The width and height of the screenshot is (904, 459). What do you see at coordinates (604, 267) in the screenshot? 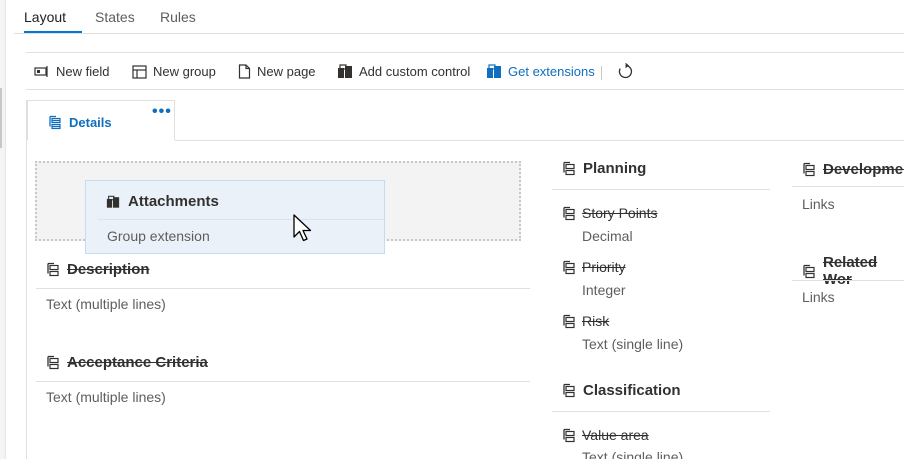
I see `field-priority-label: Priority` at bounding box center [604, 267].